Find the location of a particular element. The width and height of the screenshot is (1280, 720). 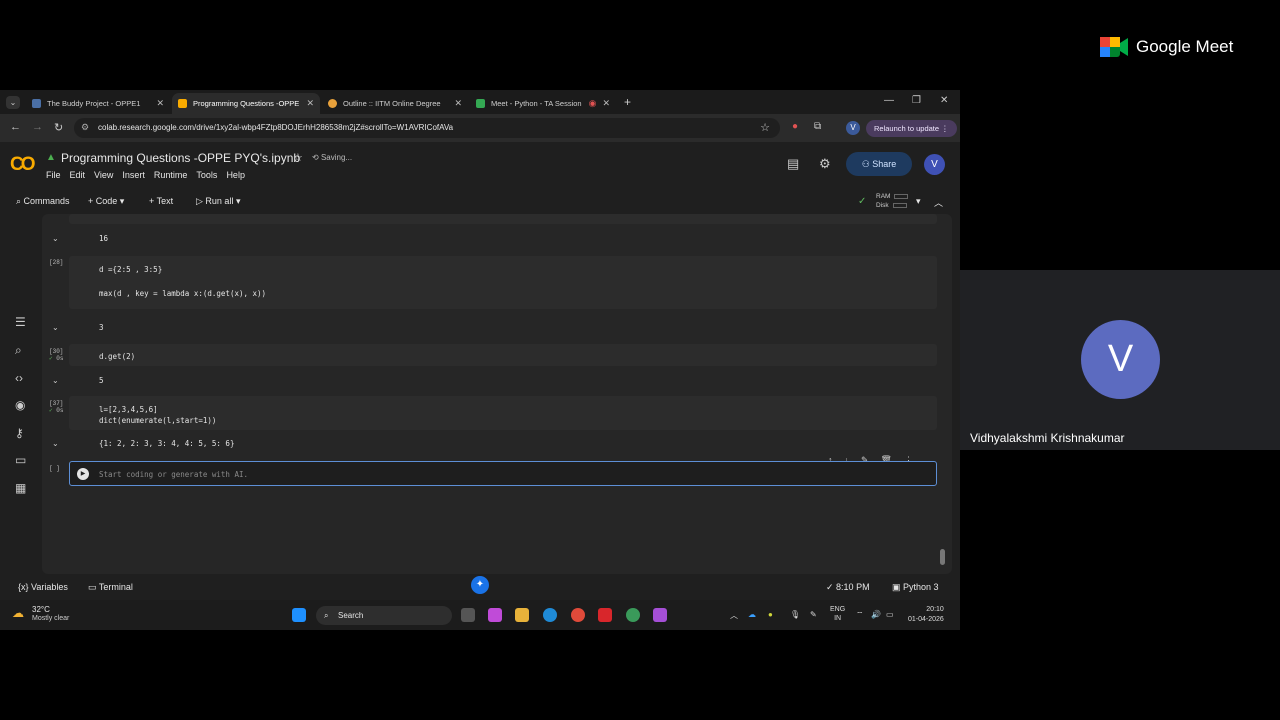

copilot-icon is located at coordinates (495, 615).